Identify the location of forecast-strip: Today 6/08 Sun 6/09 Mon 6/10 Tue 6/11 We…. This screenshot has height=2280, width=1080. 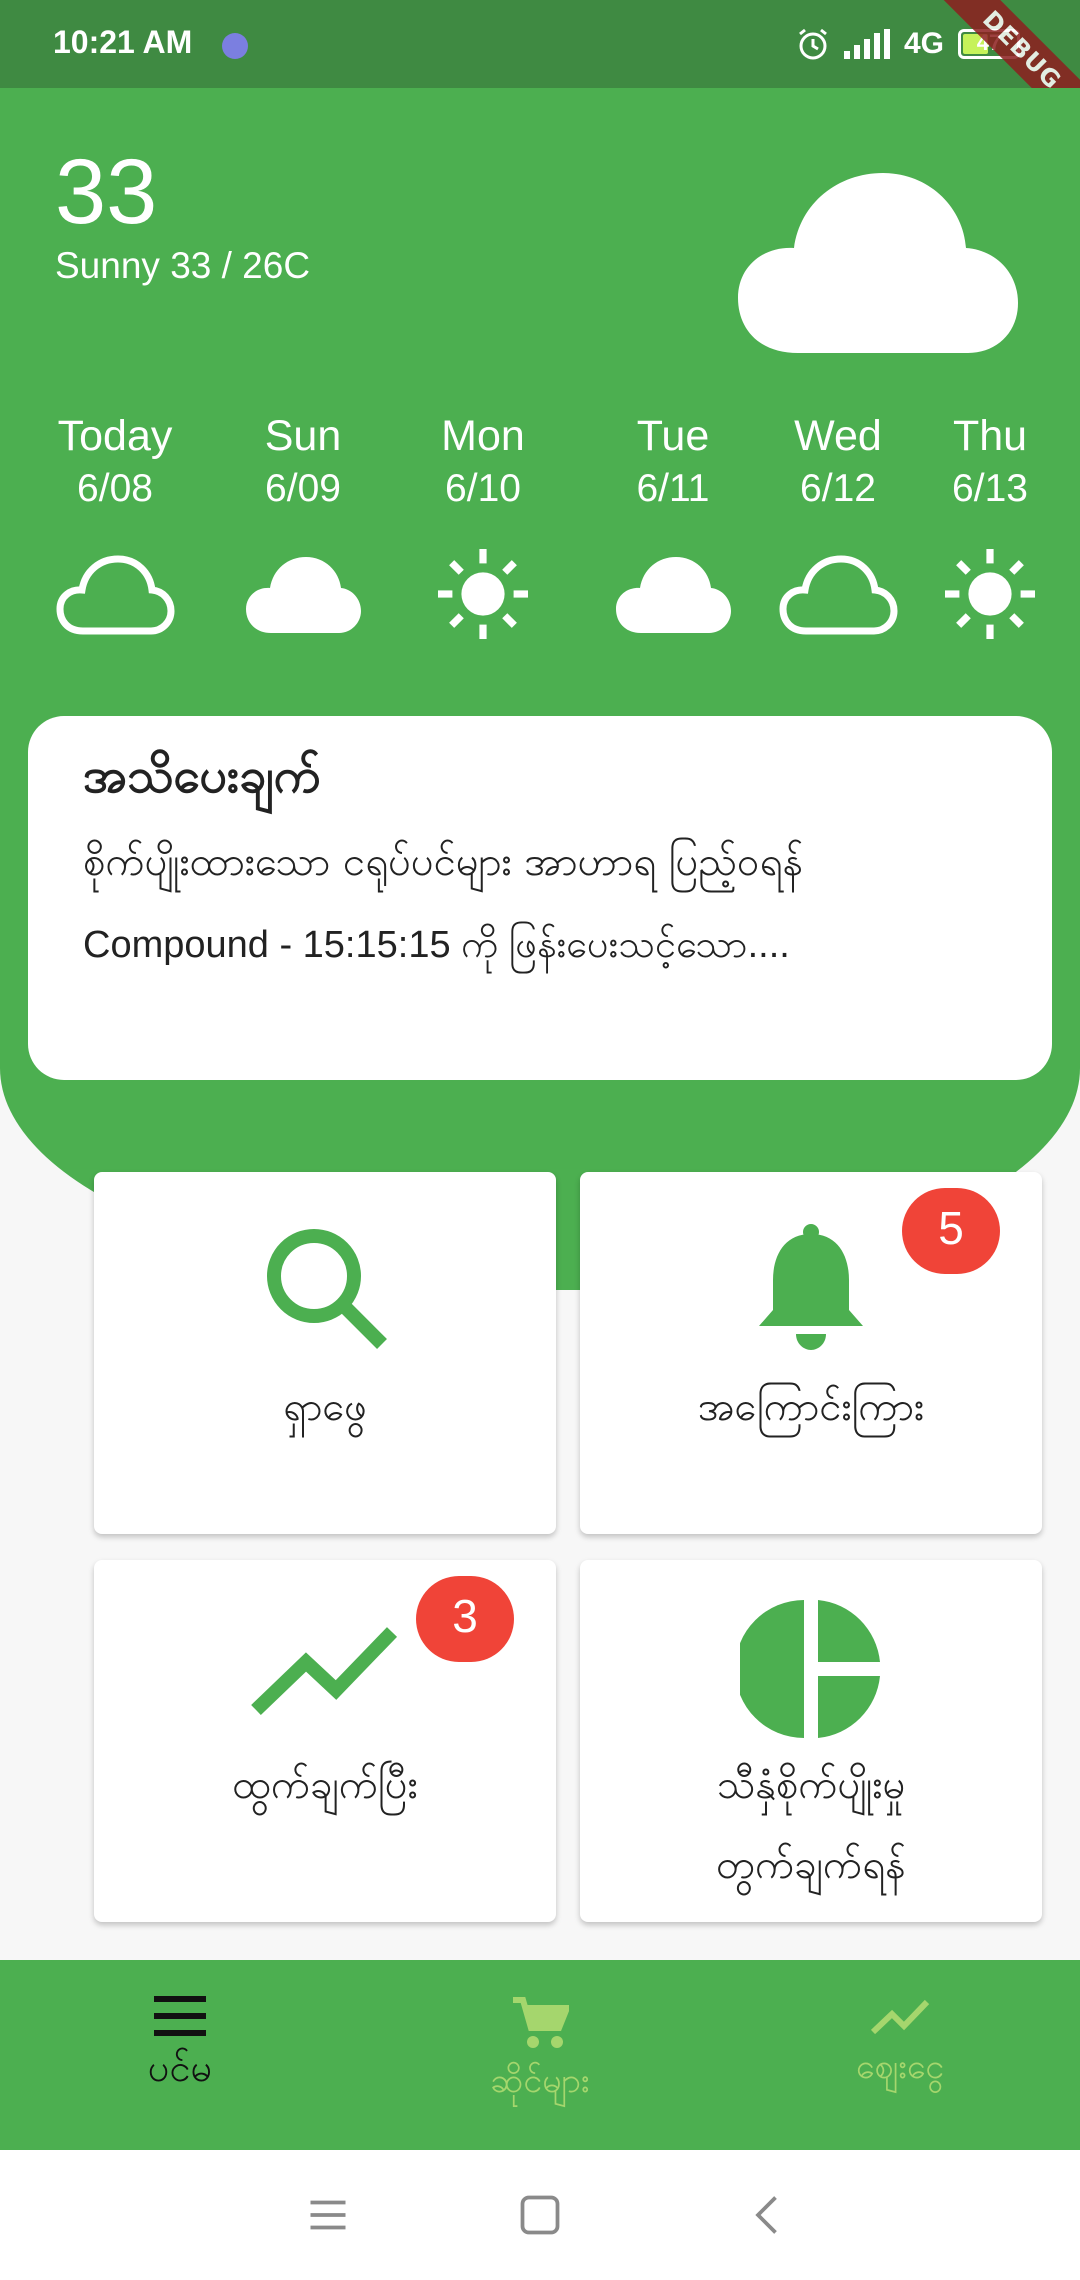
(540, 532).